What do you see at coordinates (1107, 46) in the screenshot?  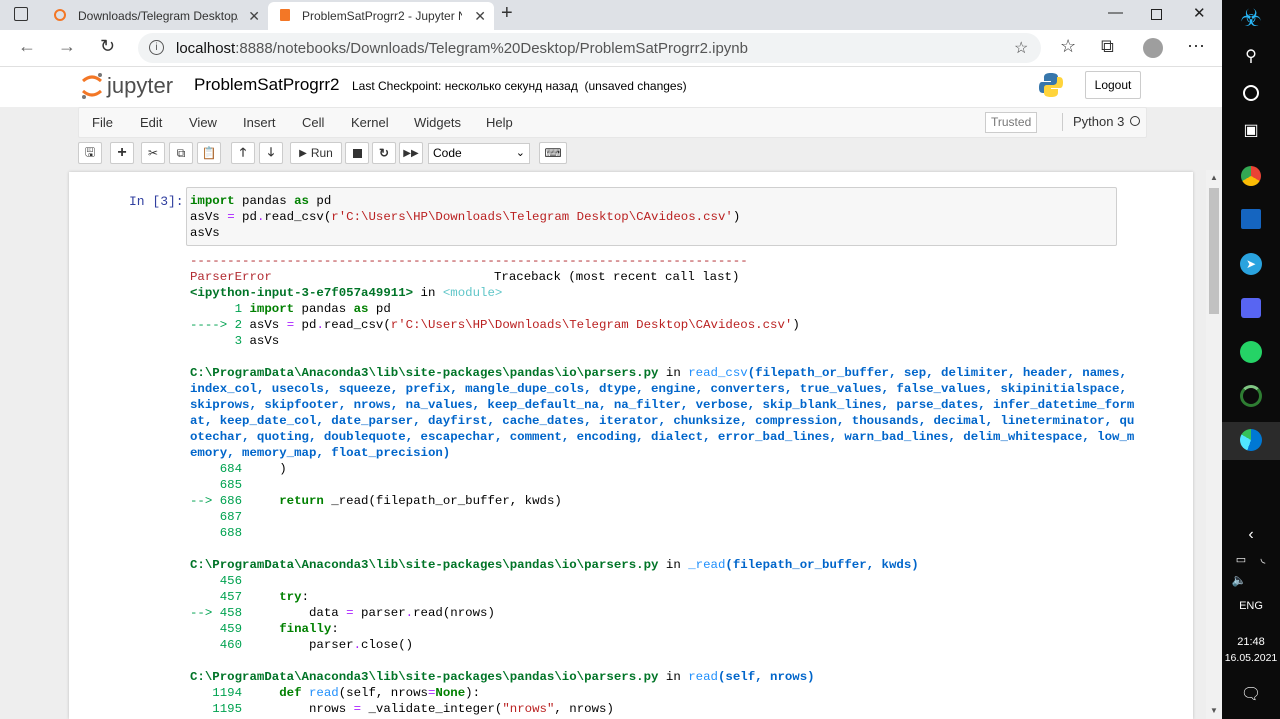 I see `collections-icon: ⧉` at bounding box center [1107, 46].